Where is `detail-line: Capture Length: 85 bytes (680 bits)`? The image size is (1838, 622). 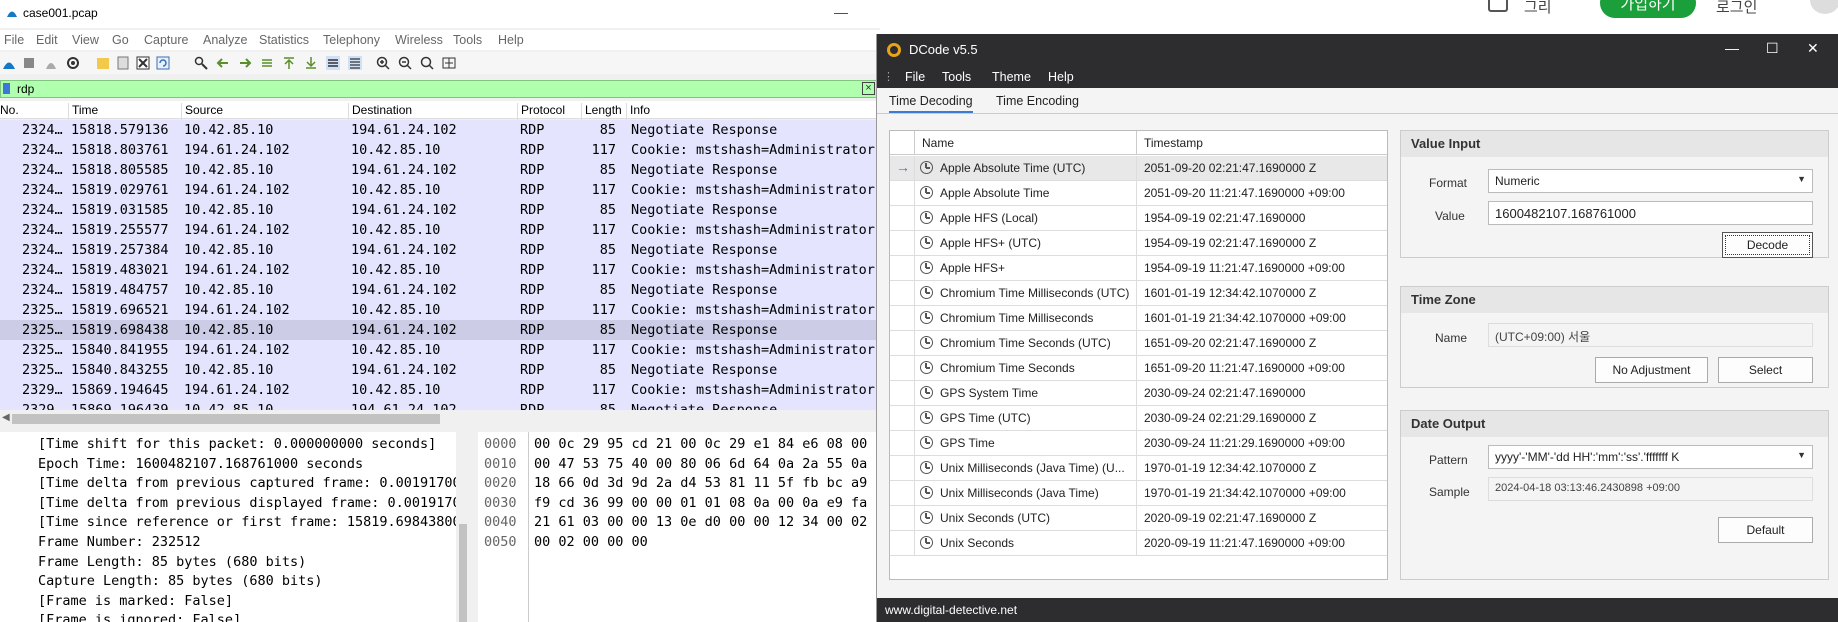 detail-line: Capture Length: 85 bytes (680 bits) is located at coordinates (180, 581).